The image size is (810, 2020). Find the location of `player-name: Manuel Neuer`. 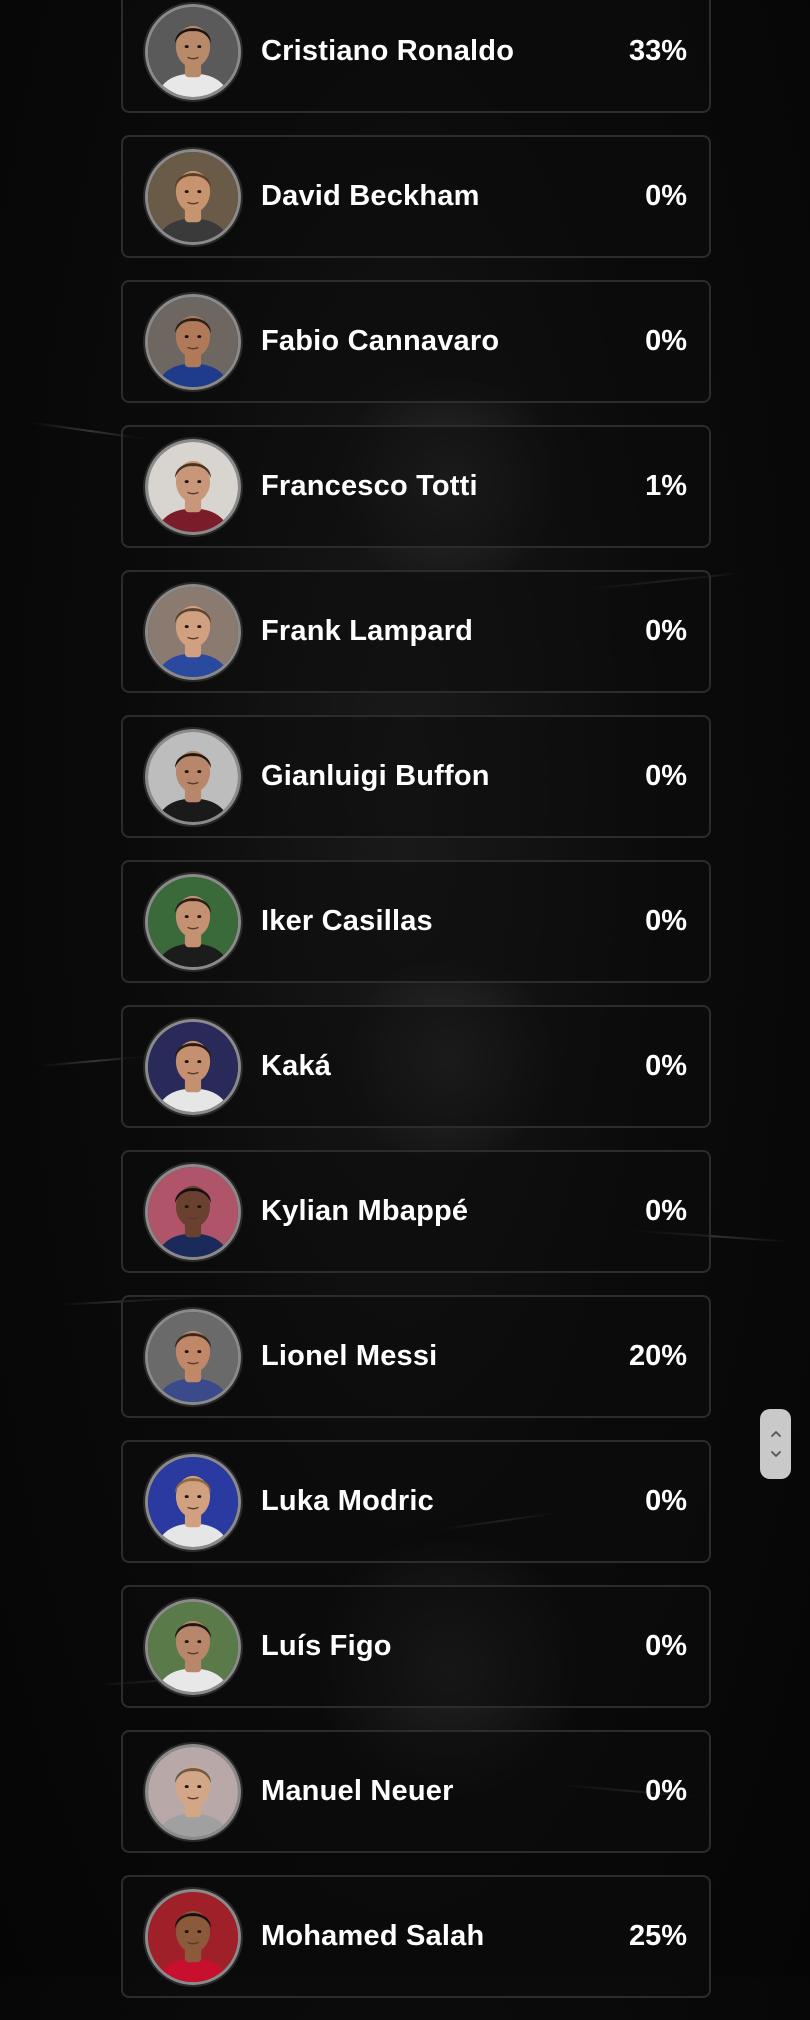

player-name: Manuel Neuer is located at coordinates (357, 1791).